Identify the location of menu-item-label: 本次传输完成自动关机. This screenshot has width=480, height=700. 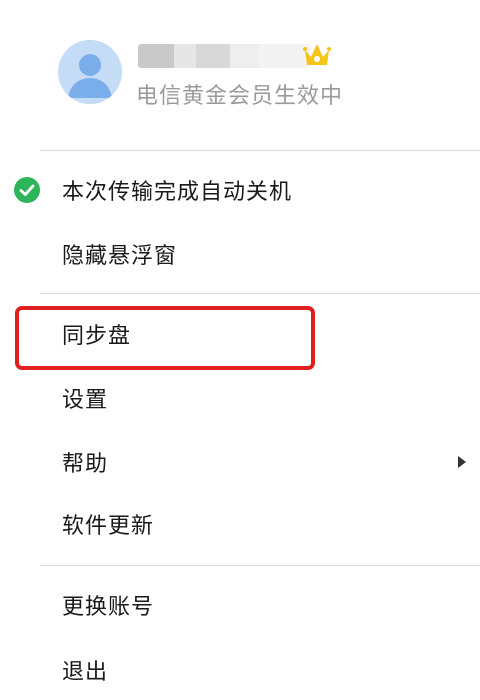
(177, 192).